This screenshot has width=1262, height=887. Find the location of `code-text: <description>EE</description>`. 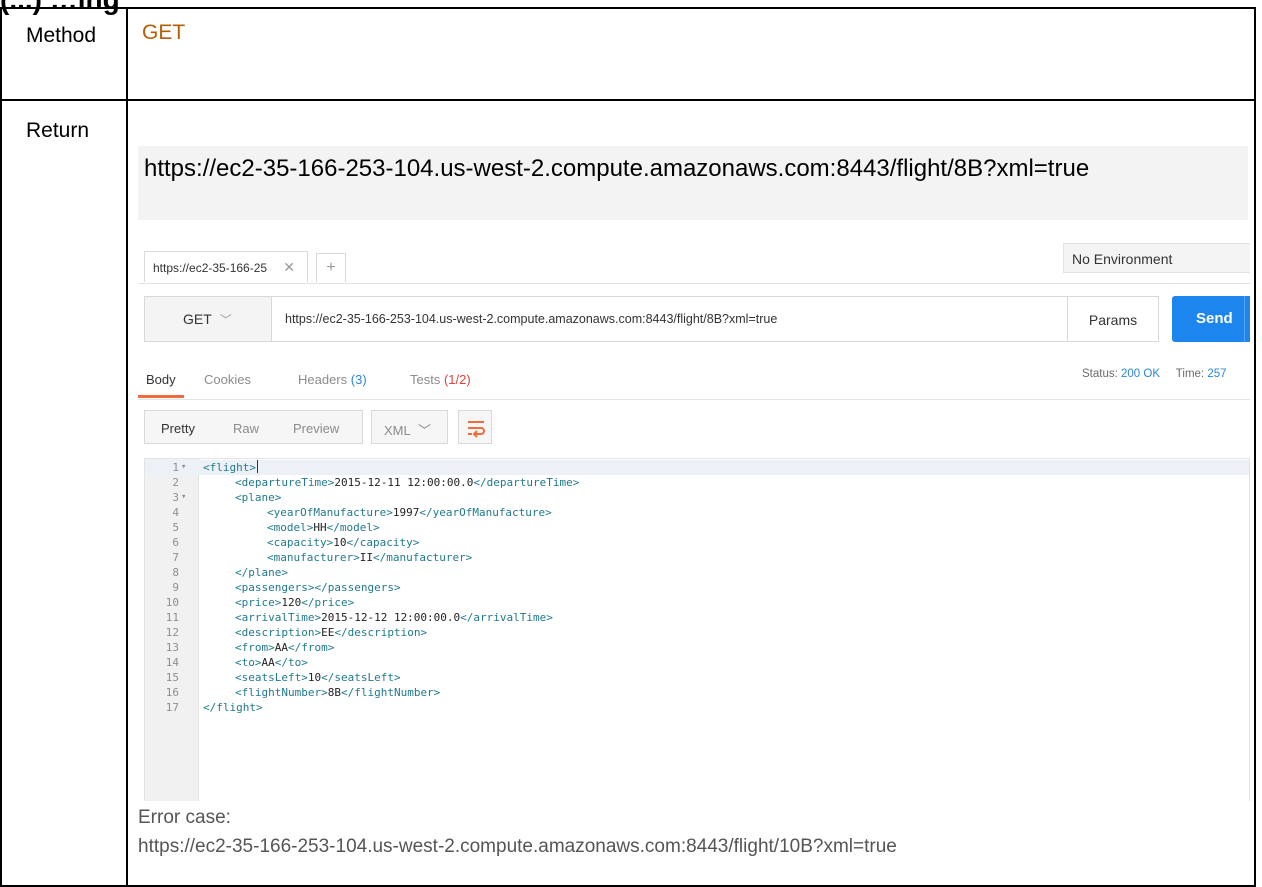

code-text: <description>EE</description> is located at coordinates (331, 632).